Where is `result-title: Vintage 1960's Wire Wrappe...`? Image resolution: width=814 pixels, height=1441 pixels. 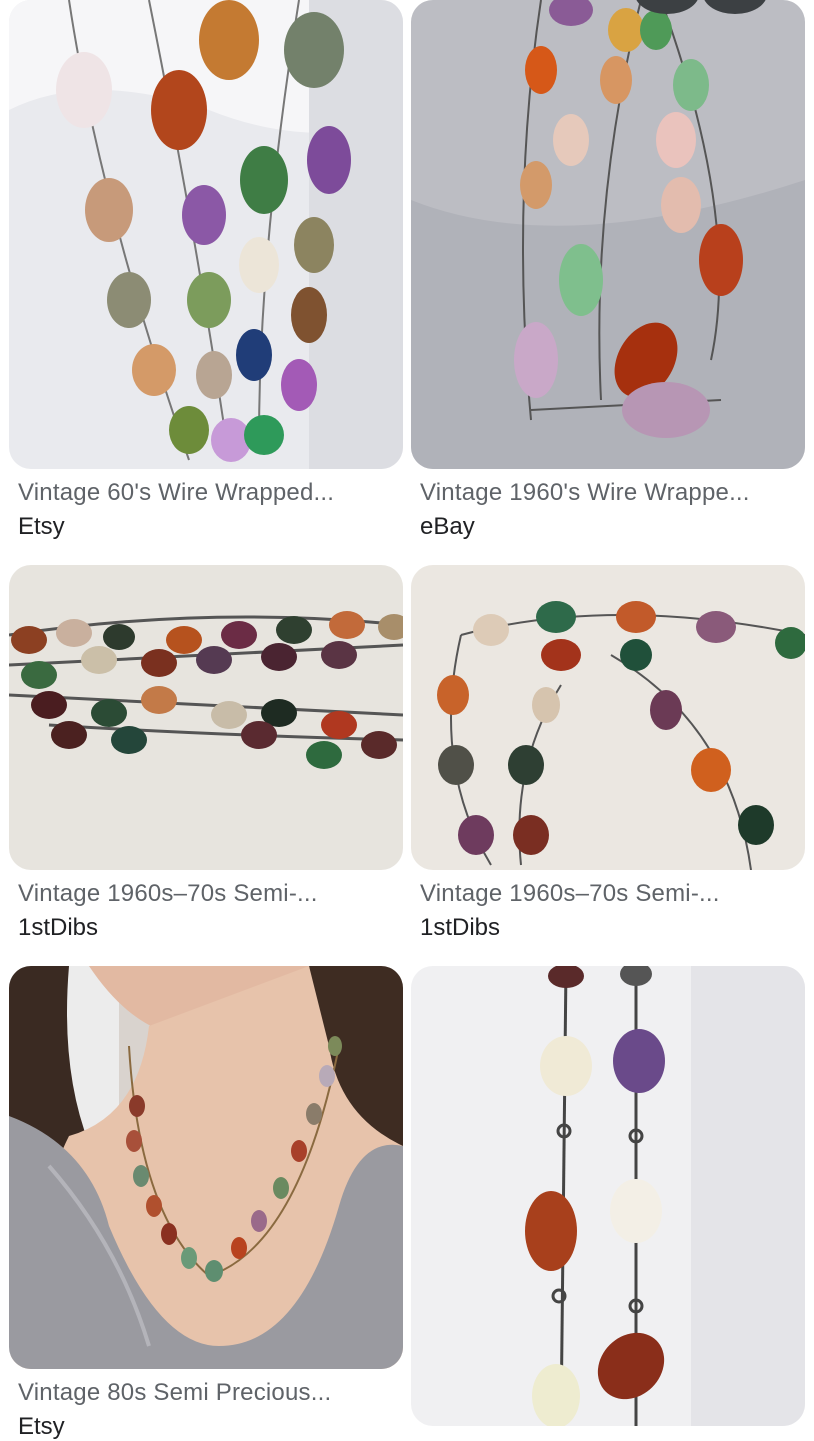
result-title: Vintage 1960's Wire Wrappe... is located at coordinates (608, 493).